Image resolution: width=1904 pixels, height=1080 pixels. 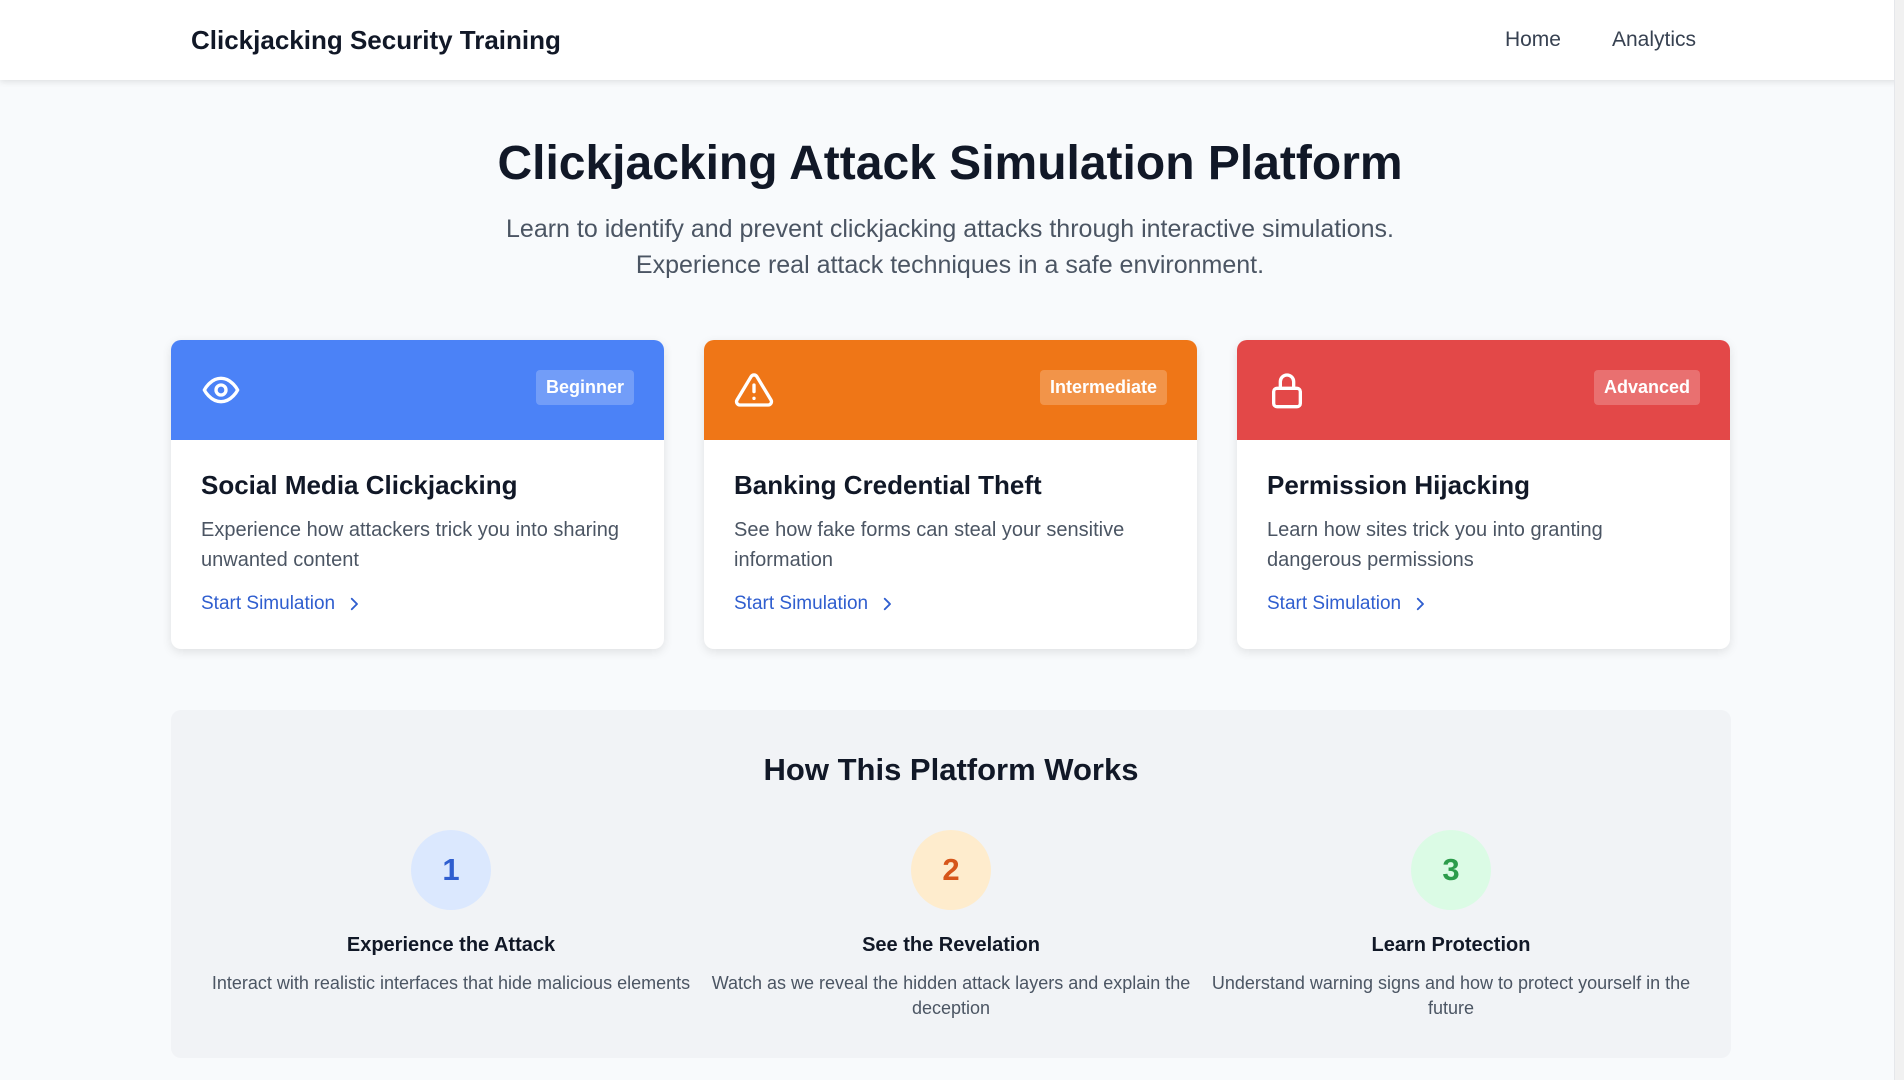 What do you see at coordinates (1899, 540) in the screenshot?
I see `page-scrollbar` at bounding box center [1899, 540].